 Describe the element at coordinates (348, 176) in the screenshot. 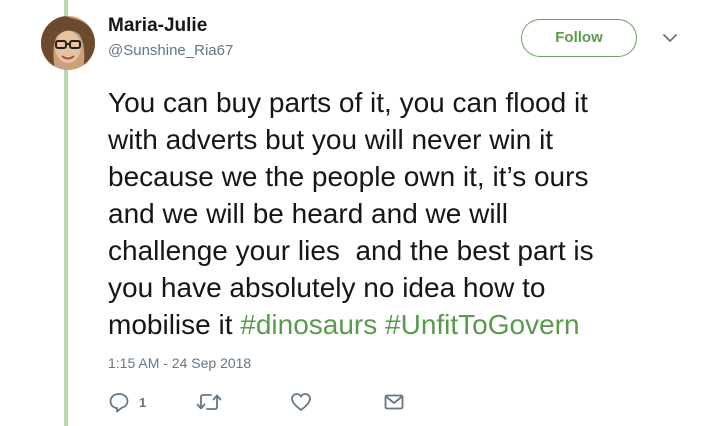

I see `tweet-text-line: because we the people own it, it’s ours` at that location.